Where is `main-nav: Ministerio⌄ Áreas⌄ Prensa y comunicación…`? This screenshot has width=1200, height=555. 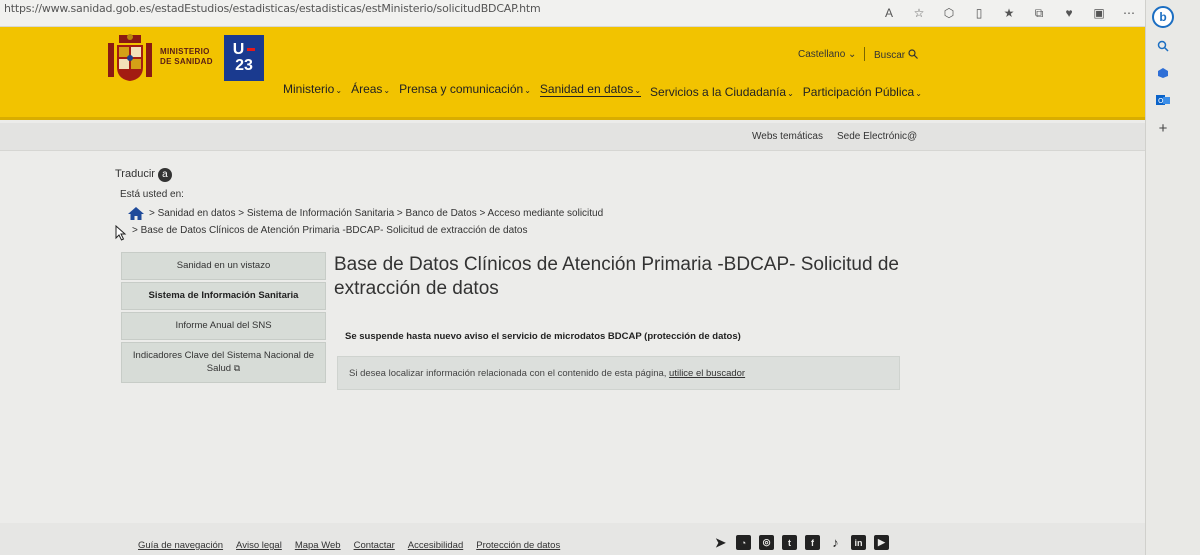 main-nav: Ministerio⌄ Áreas⌄ Prensa y comunicación… is located at coordinates (602, 90).